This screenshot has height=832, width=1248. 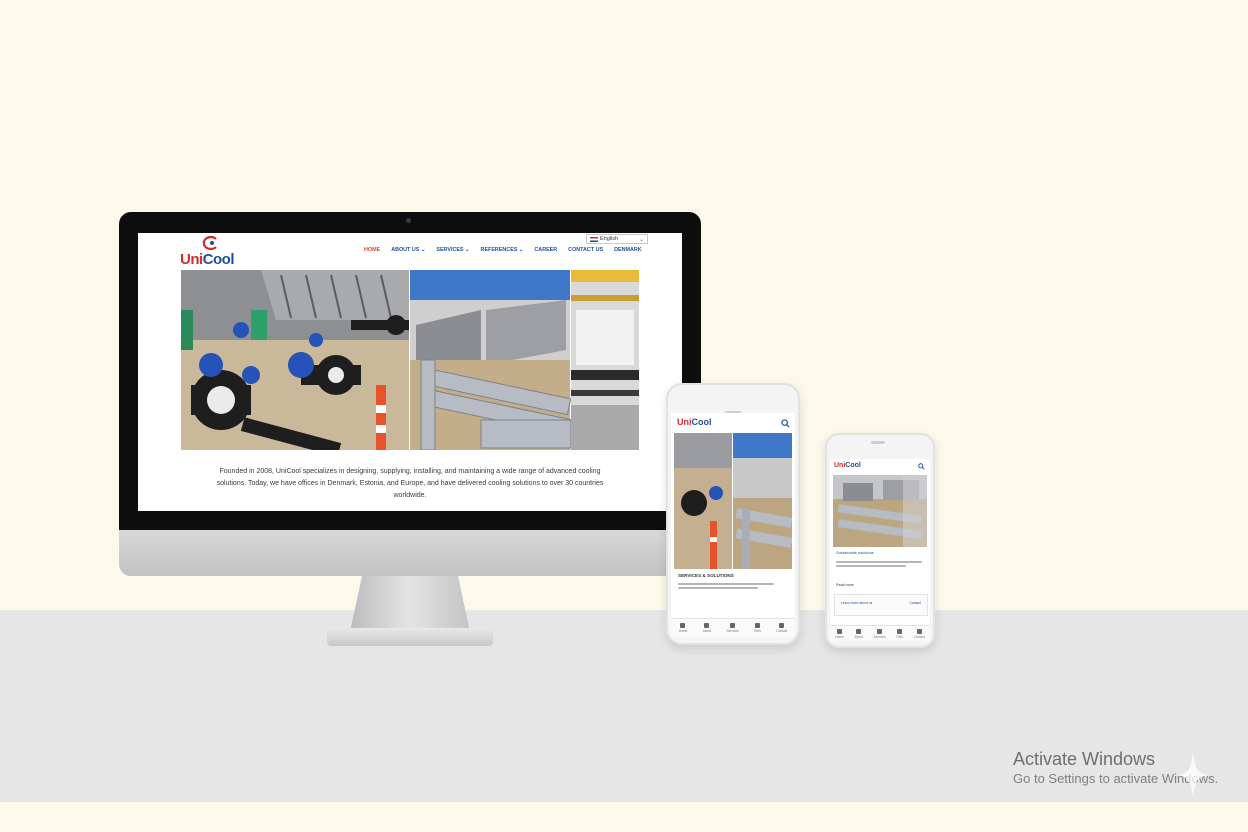 I want to click on webcam-icon, so click(x=408, y=220).